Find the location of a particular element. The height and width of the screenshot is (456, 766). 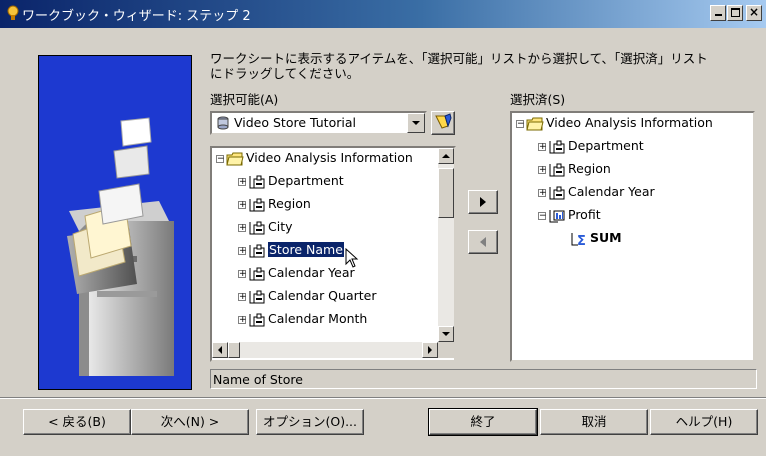

tree-item: + Store Name is located at coordinates (333, 251).